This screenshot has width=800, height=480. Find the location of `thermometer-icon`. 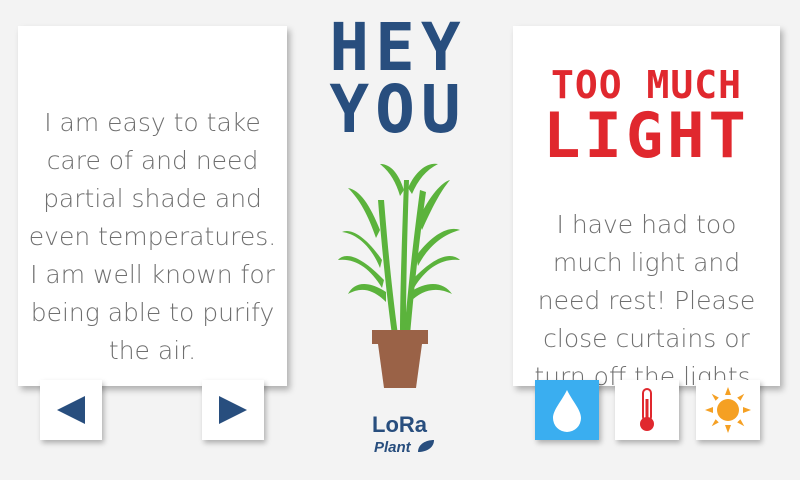

thermometer-icon is located at coordinates (647, 409).